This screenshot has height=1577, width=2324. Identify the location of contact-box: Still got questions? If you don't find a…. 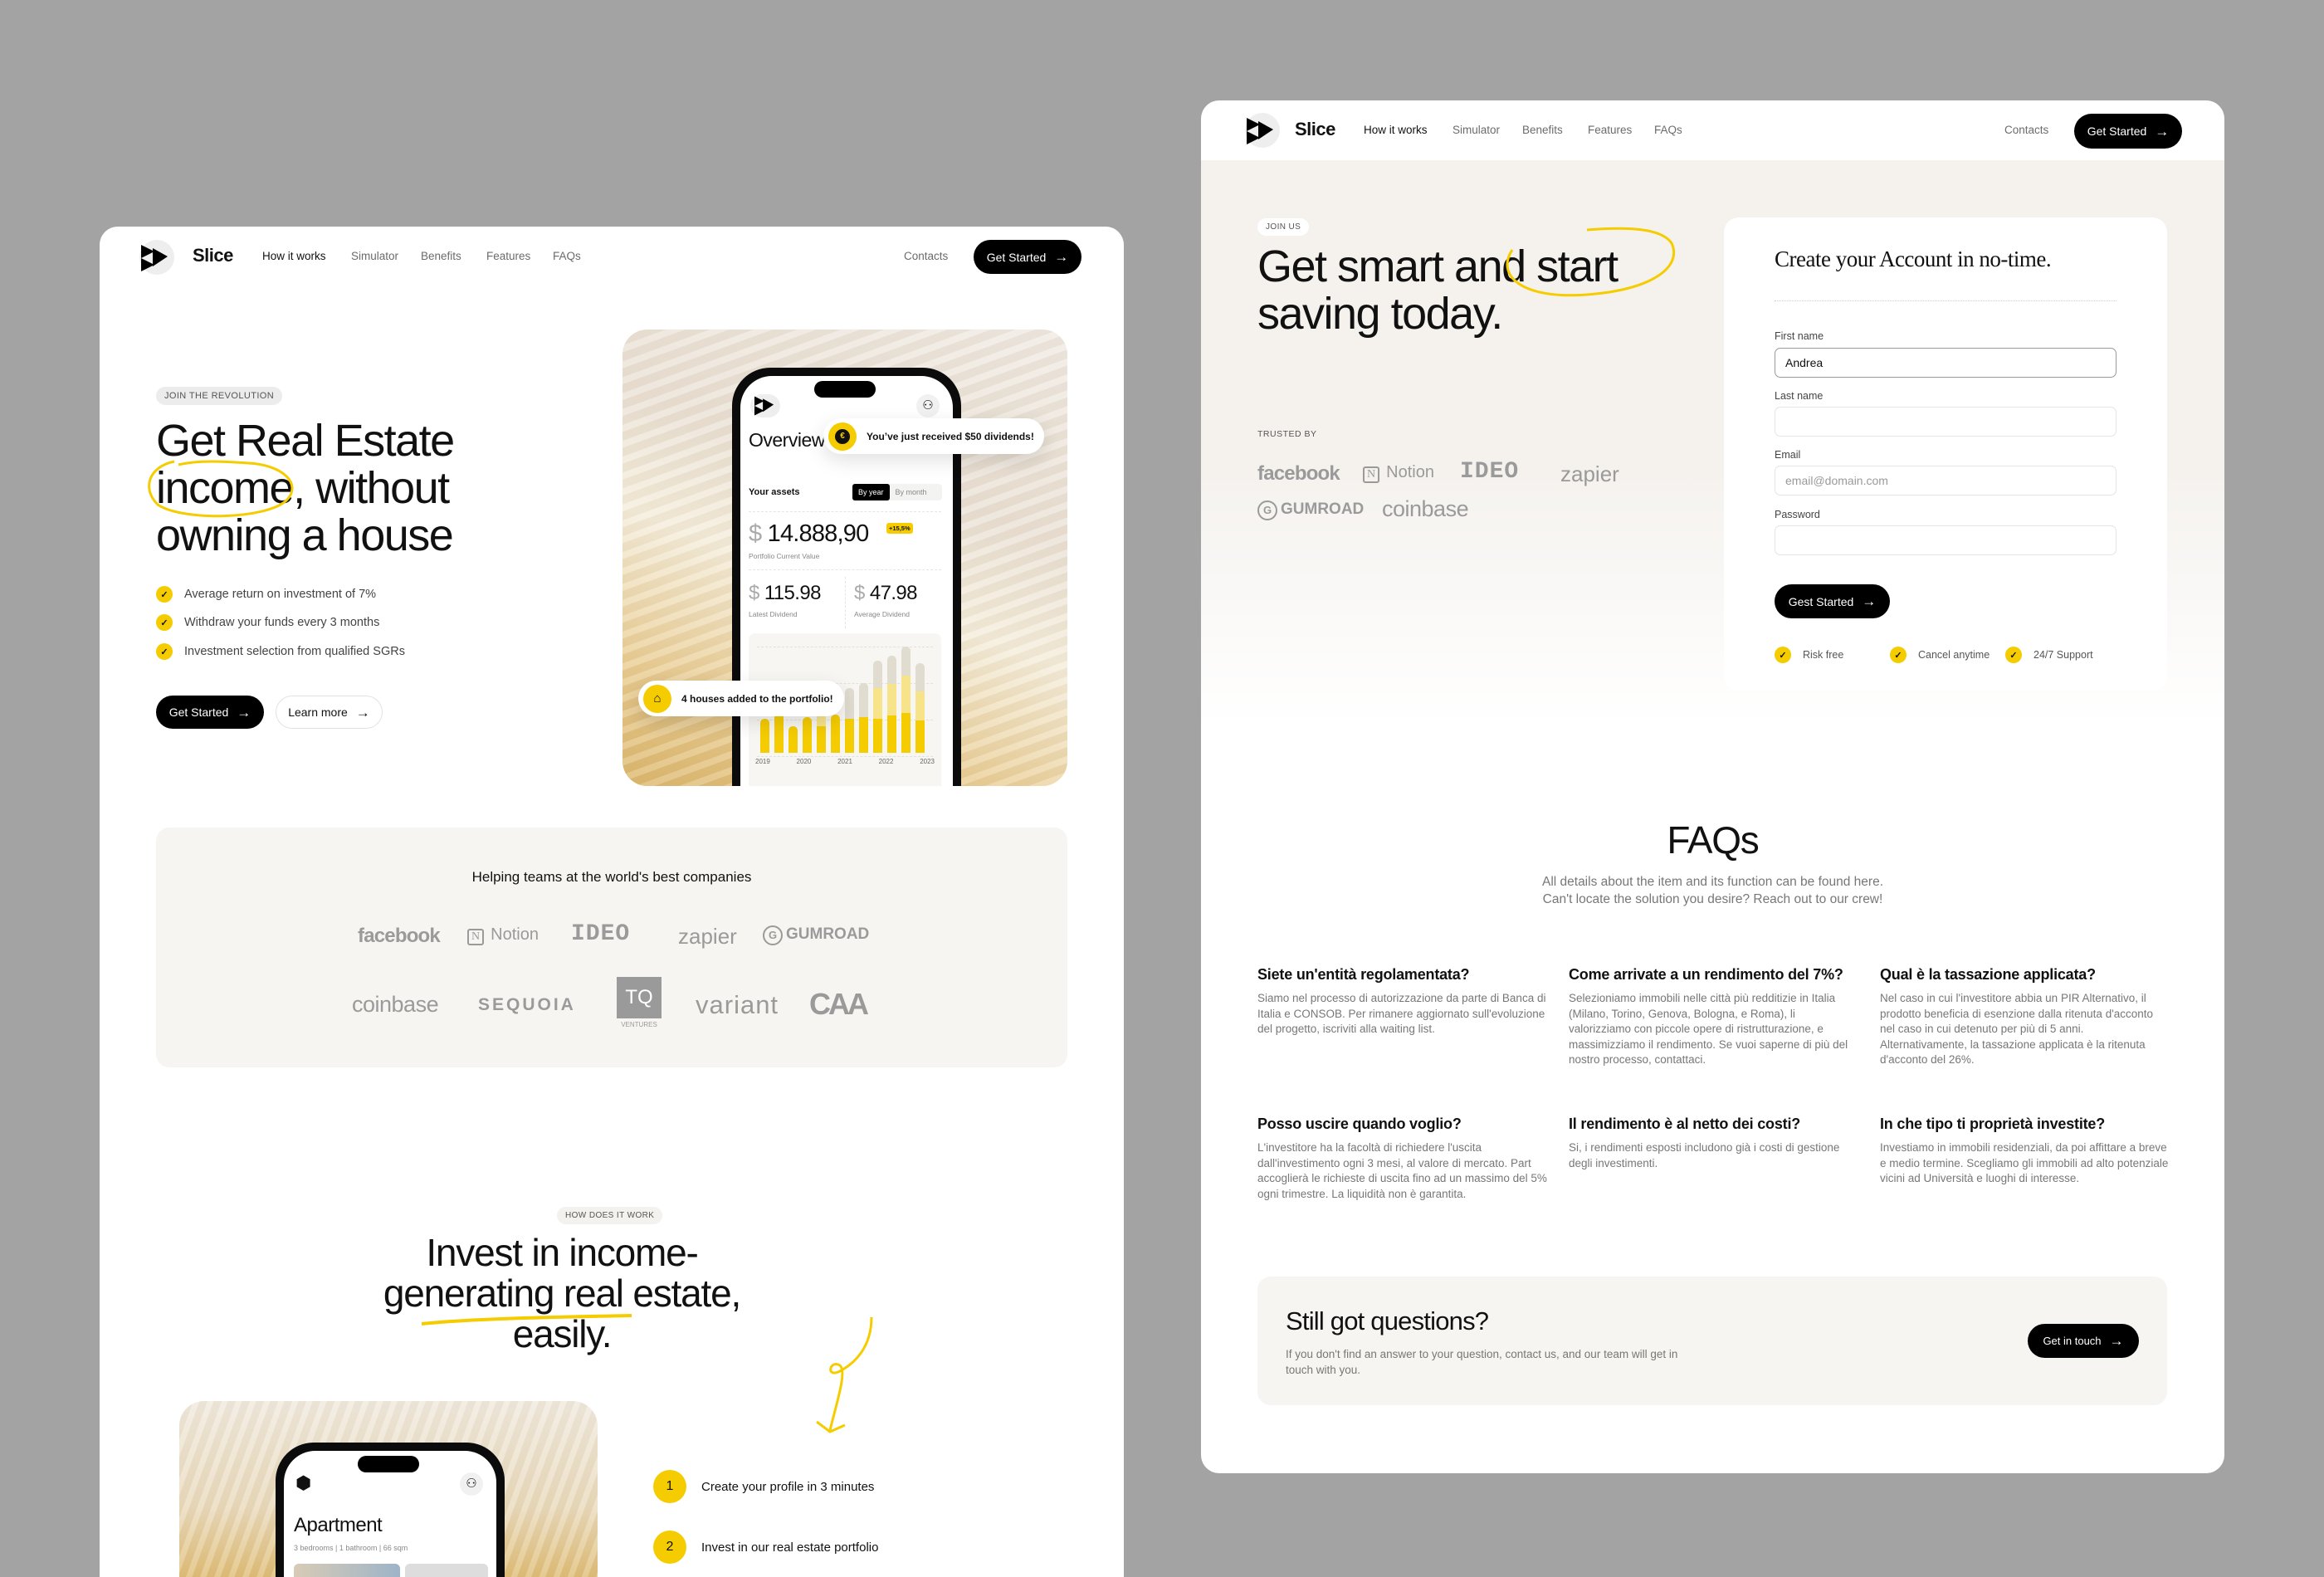
(1712, 1341).